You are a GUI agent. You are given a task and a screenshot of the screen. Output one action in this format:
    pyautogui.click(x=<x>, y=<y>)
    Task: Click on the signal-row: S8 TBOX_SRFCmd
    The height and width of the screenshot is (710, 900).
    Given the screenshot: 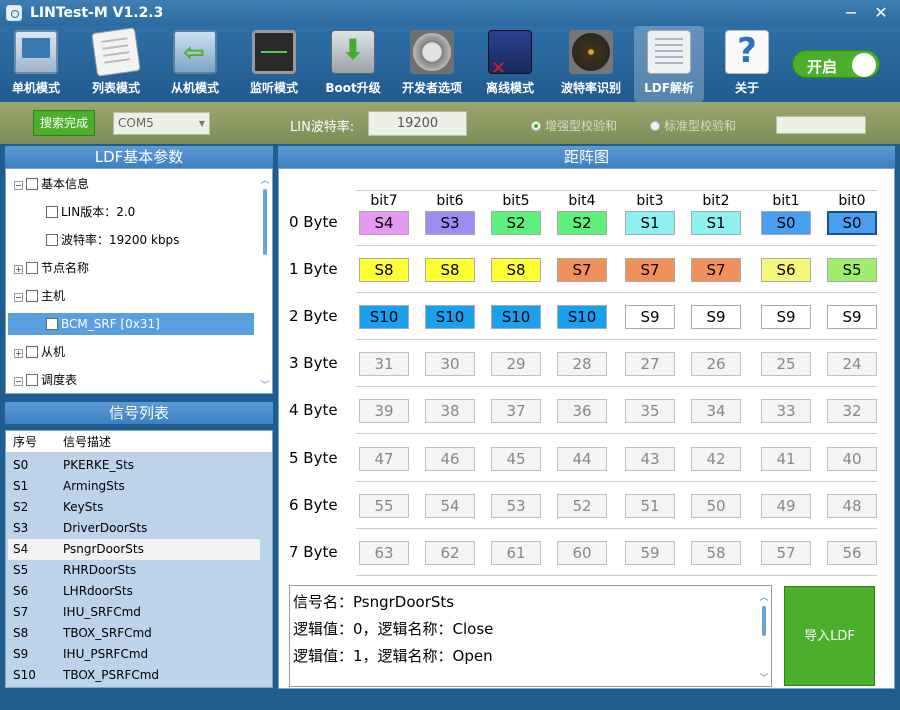 What is the action you would take?
    pyautogui.click(x=134, y=633)
    